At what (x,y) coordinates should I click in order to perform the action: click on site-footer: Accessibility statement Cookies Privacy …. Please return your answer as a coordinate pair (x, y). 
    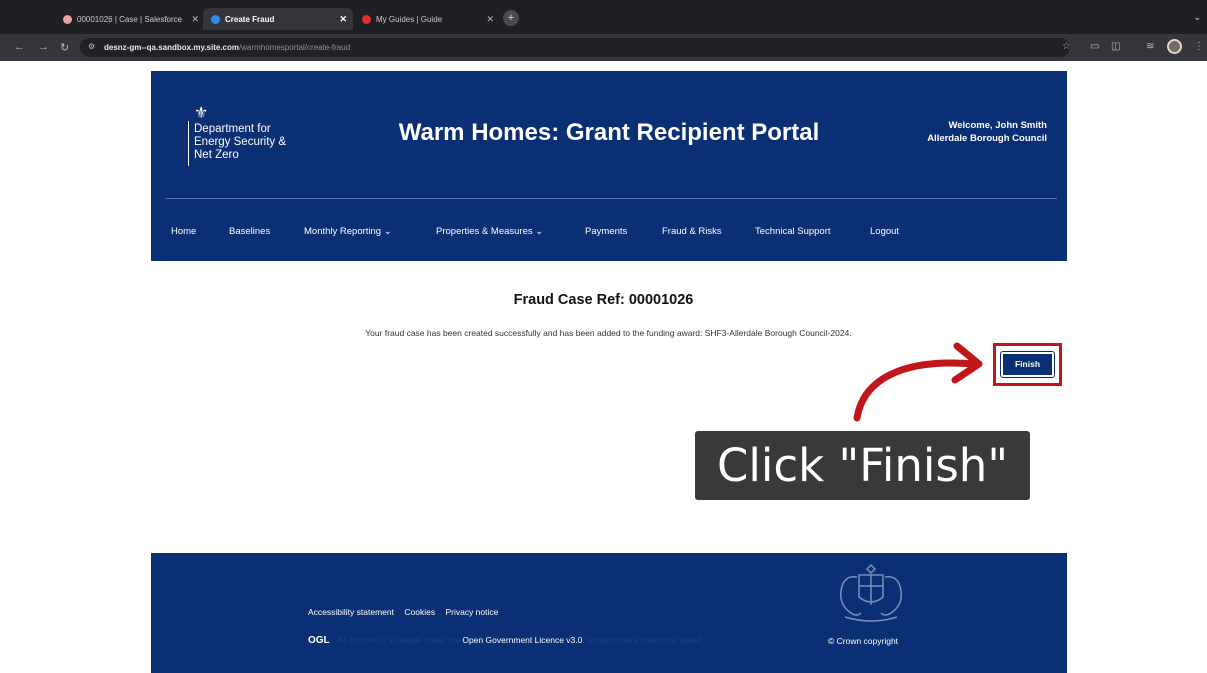
    Looking at the image, I should click on (609, 613).